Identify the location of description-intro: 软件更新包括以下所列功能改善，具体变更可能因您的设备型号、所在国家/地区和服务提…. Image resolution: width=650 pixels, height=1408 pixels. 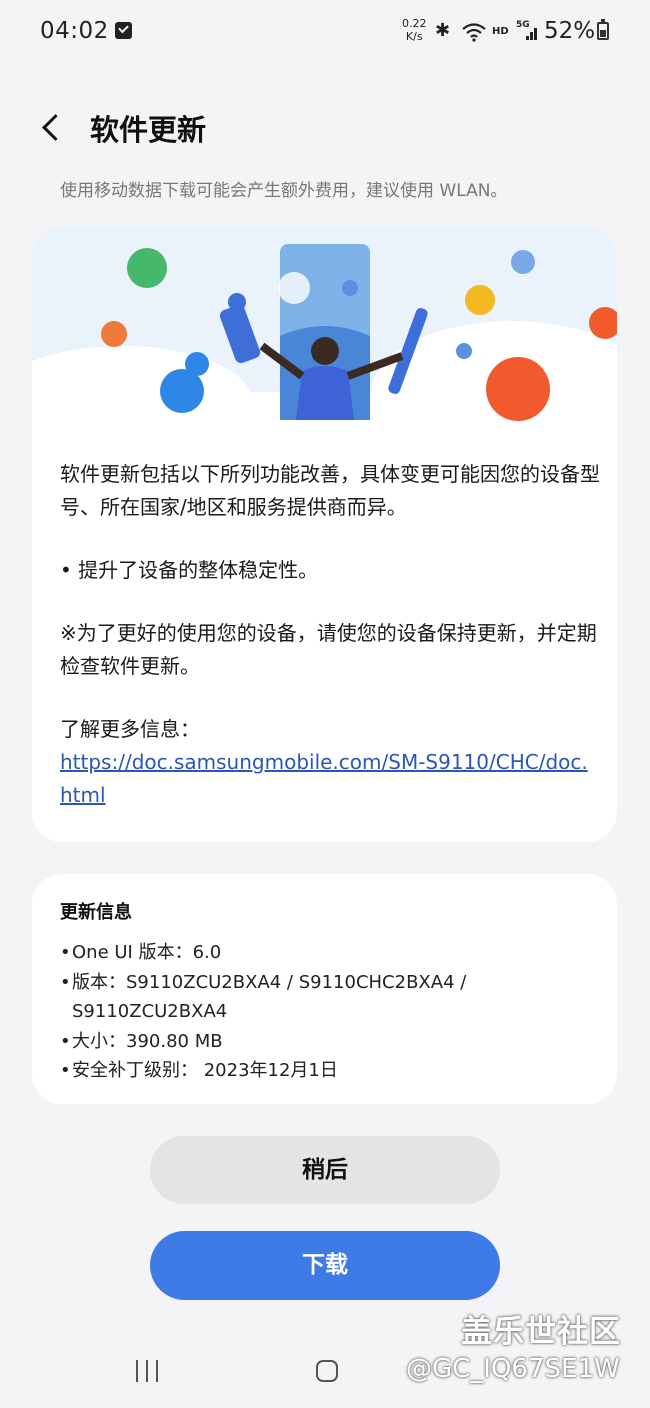
(330, 490).